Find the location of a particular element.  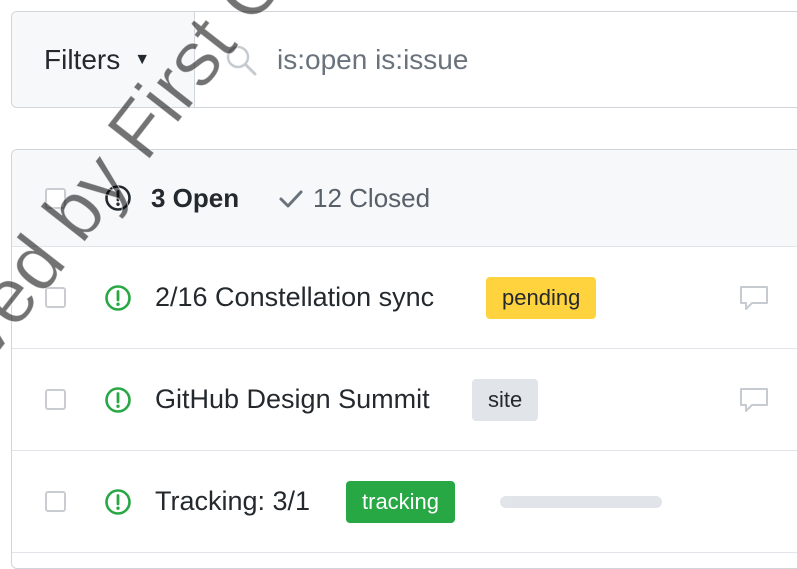

search-box is located at coordinates (496, 59).